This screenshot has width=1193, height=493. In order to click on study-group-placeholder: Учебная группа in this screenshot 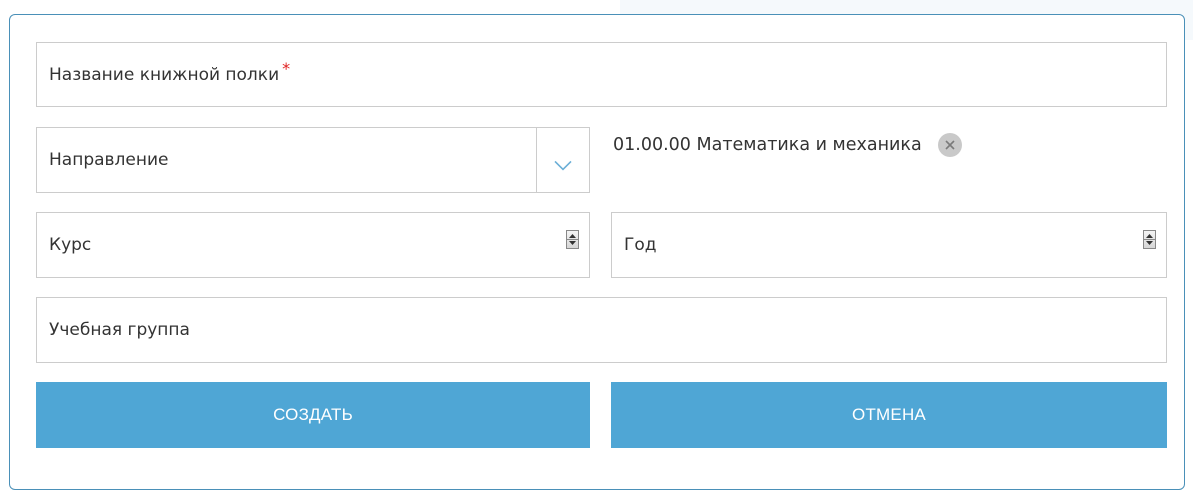, I will do `click(119, 330)`.